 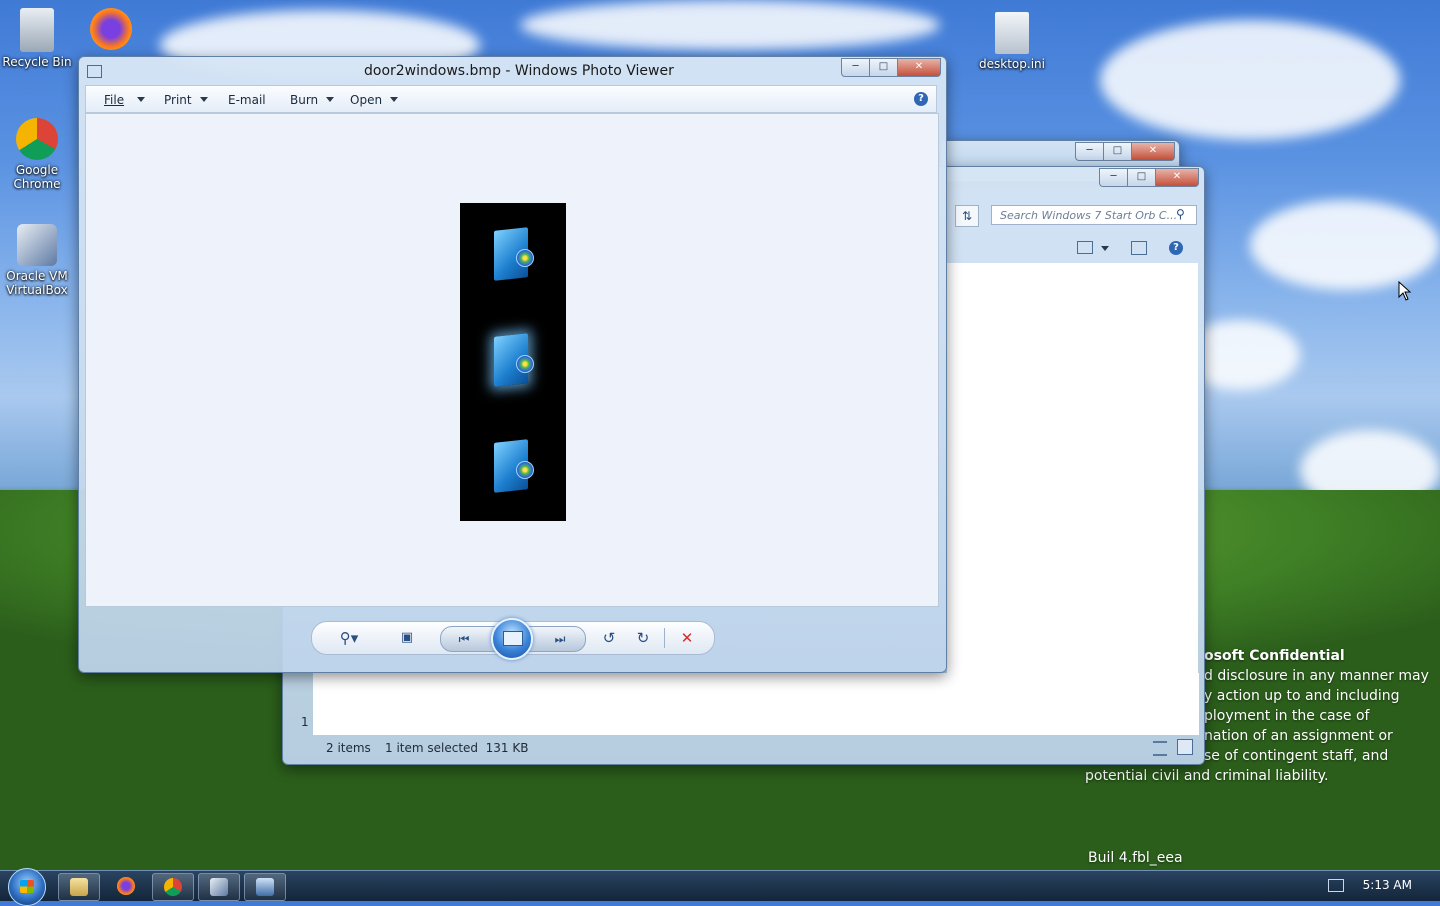 I want to click on settings-file-icon, so click(x=1012, y=33).